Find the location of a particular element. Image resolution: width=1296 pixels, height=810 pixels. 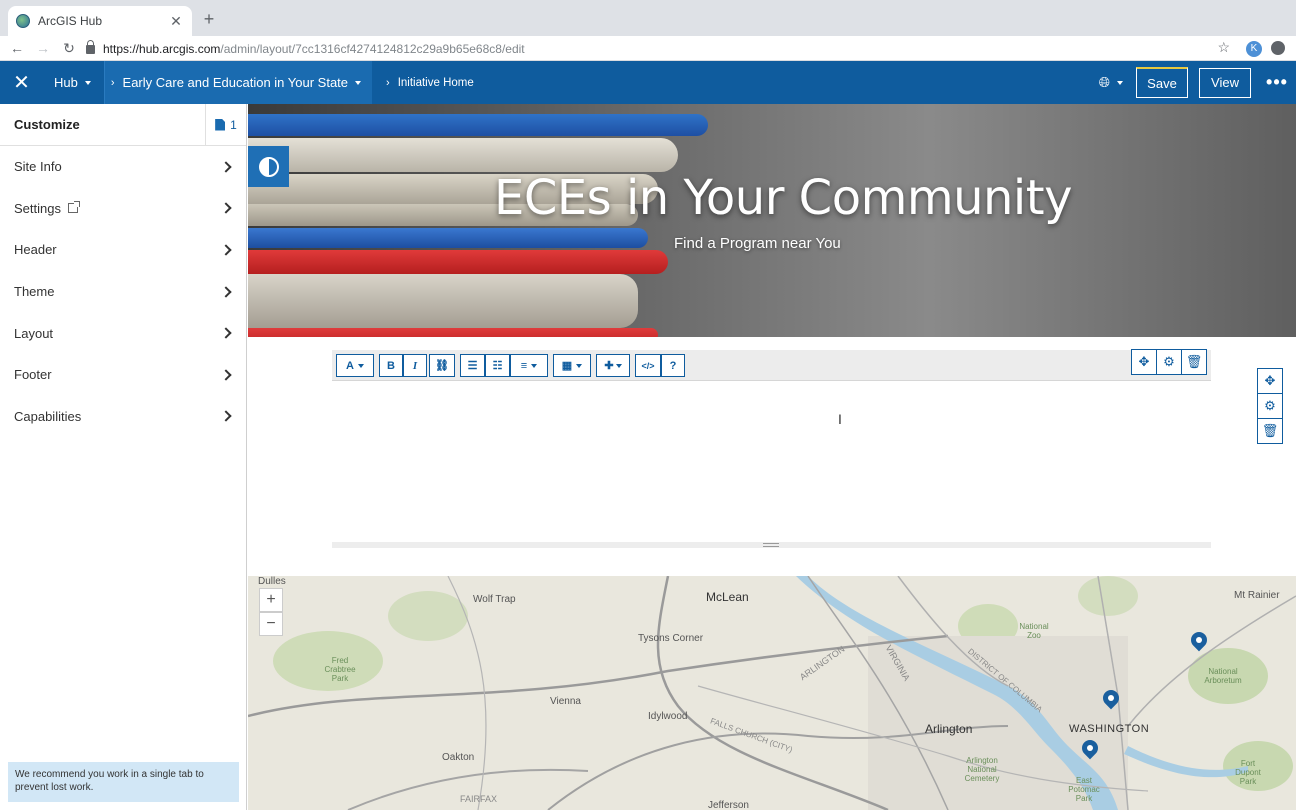

more-options-icon: ••• is located at coordinates (1277, 82).